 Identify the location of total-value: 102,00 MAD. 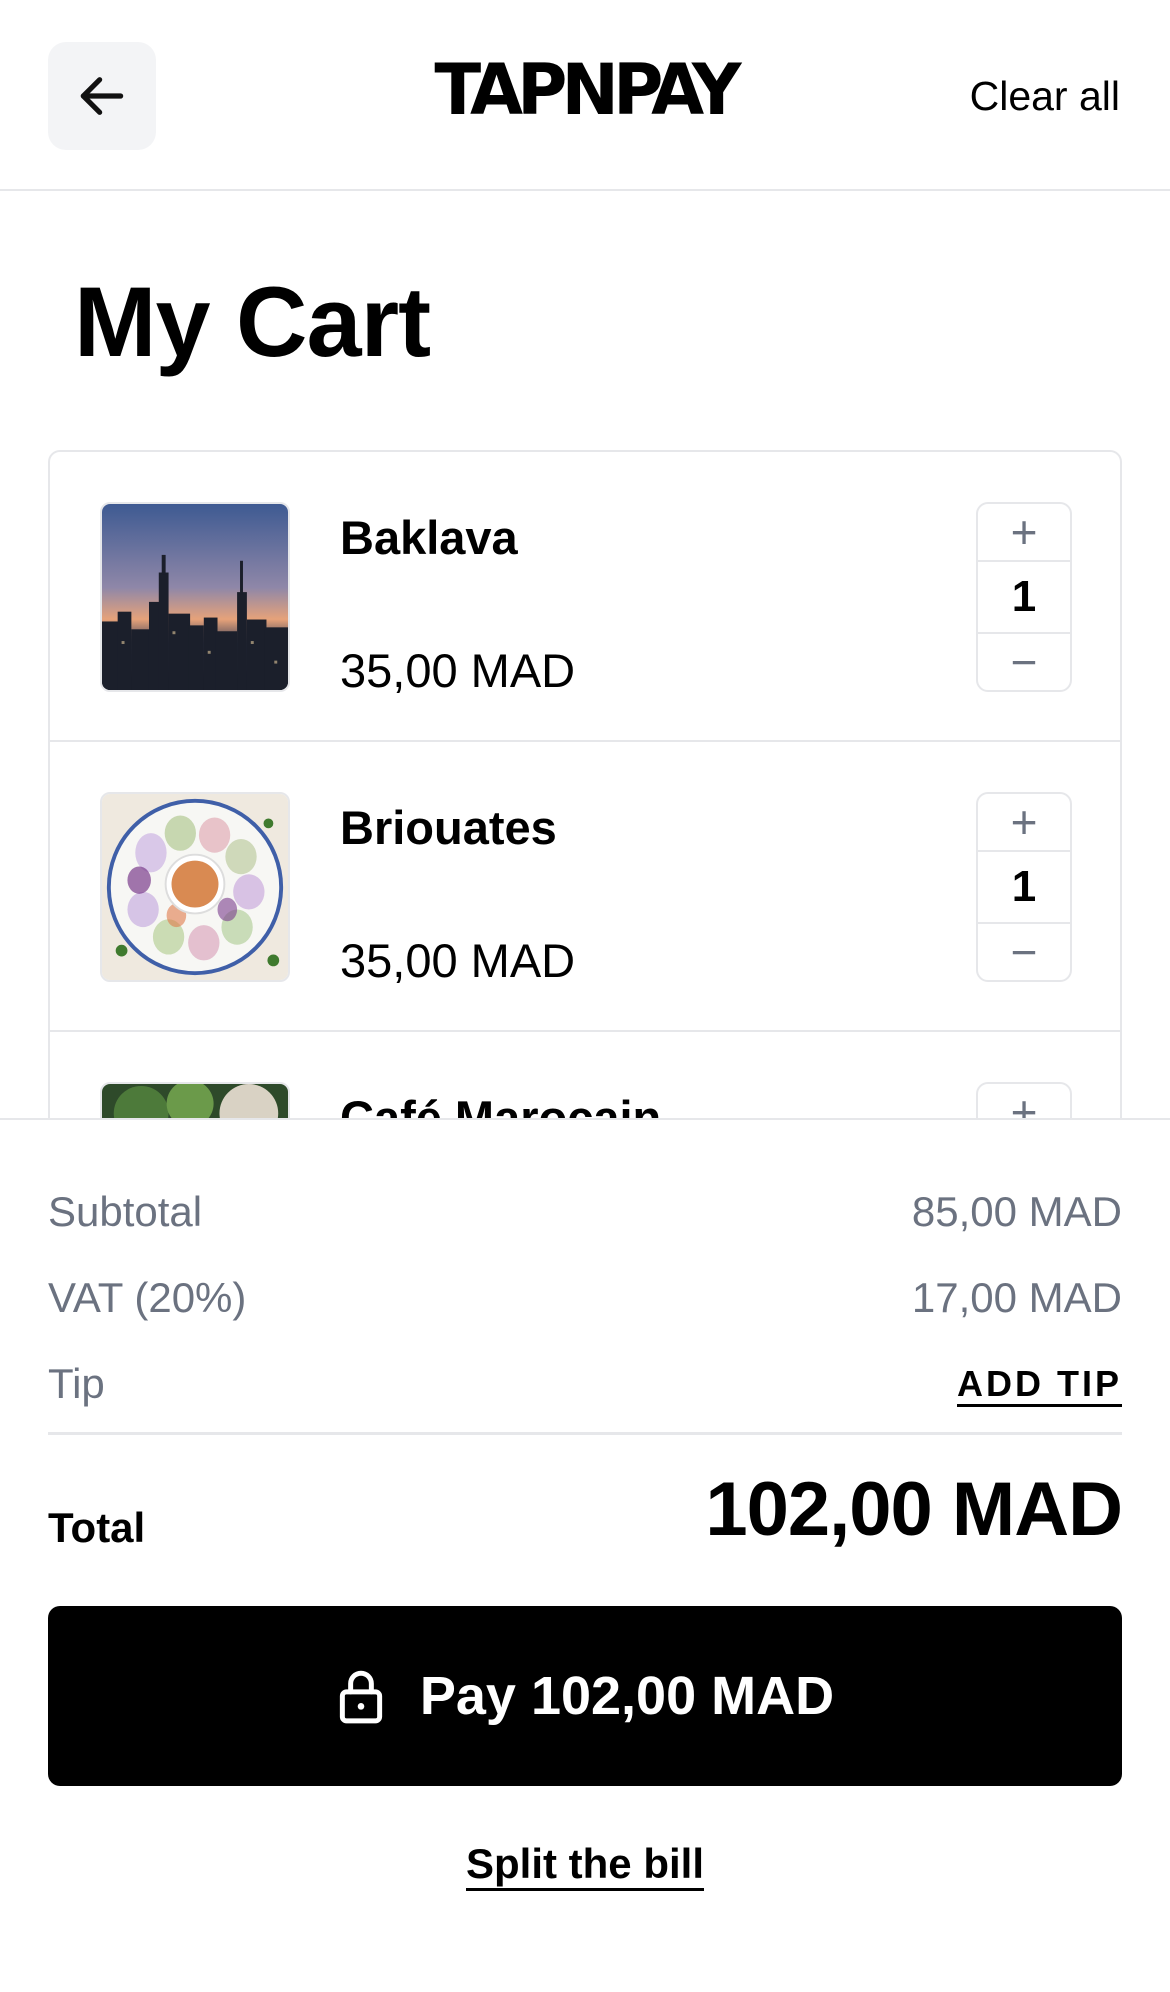
(914, 1509).